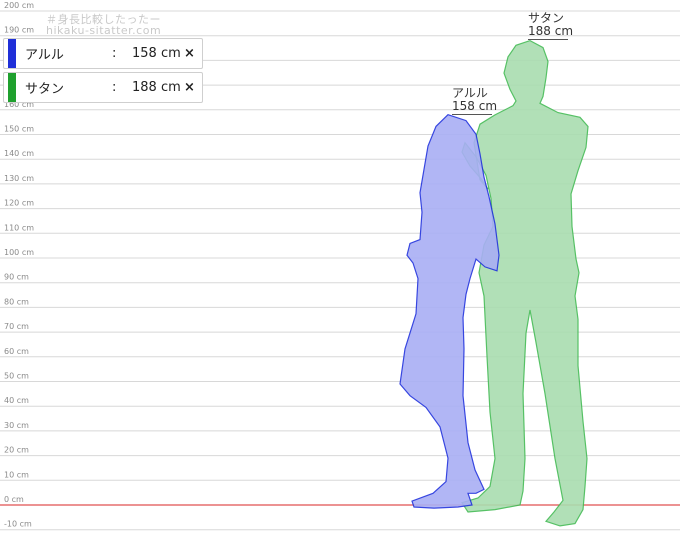  What do you see at coordinates (44, 55) in the screenshot?
I see `person-name: アルル` at bounding box center [44, 55].